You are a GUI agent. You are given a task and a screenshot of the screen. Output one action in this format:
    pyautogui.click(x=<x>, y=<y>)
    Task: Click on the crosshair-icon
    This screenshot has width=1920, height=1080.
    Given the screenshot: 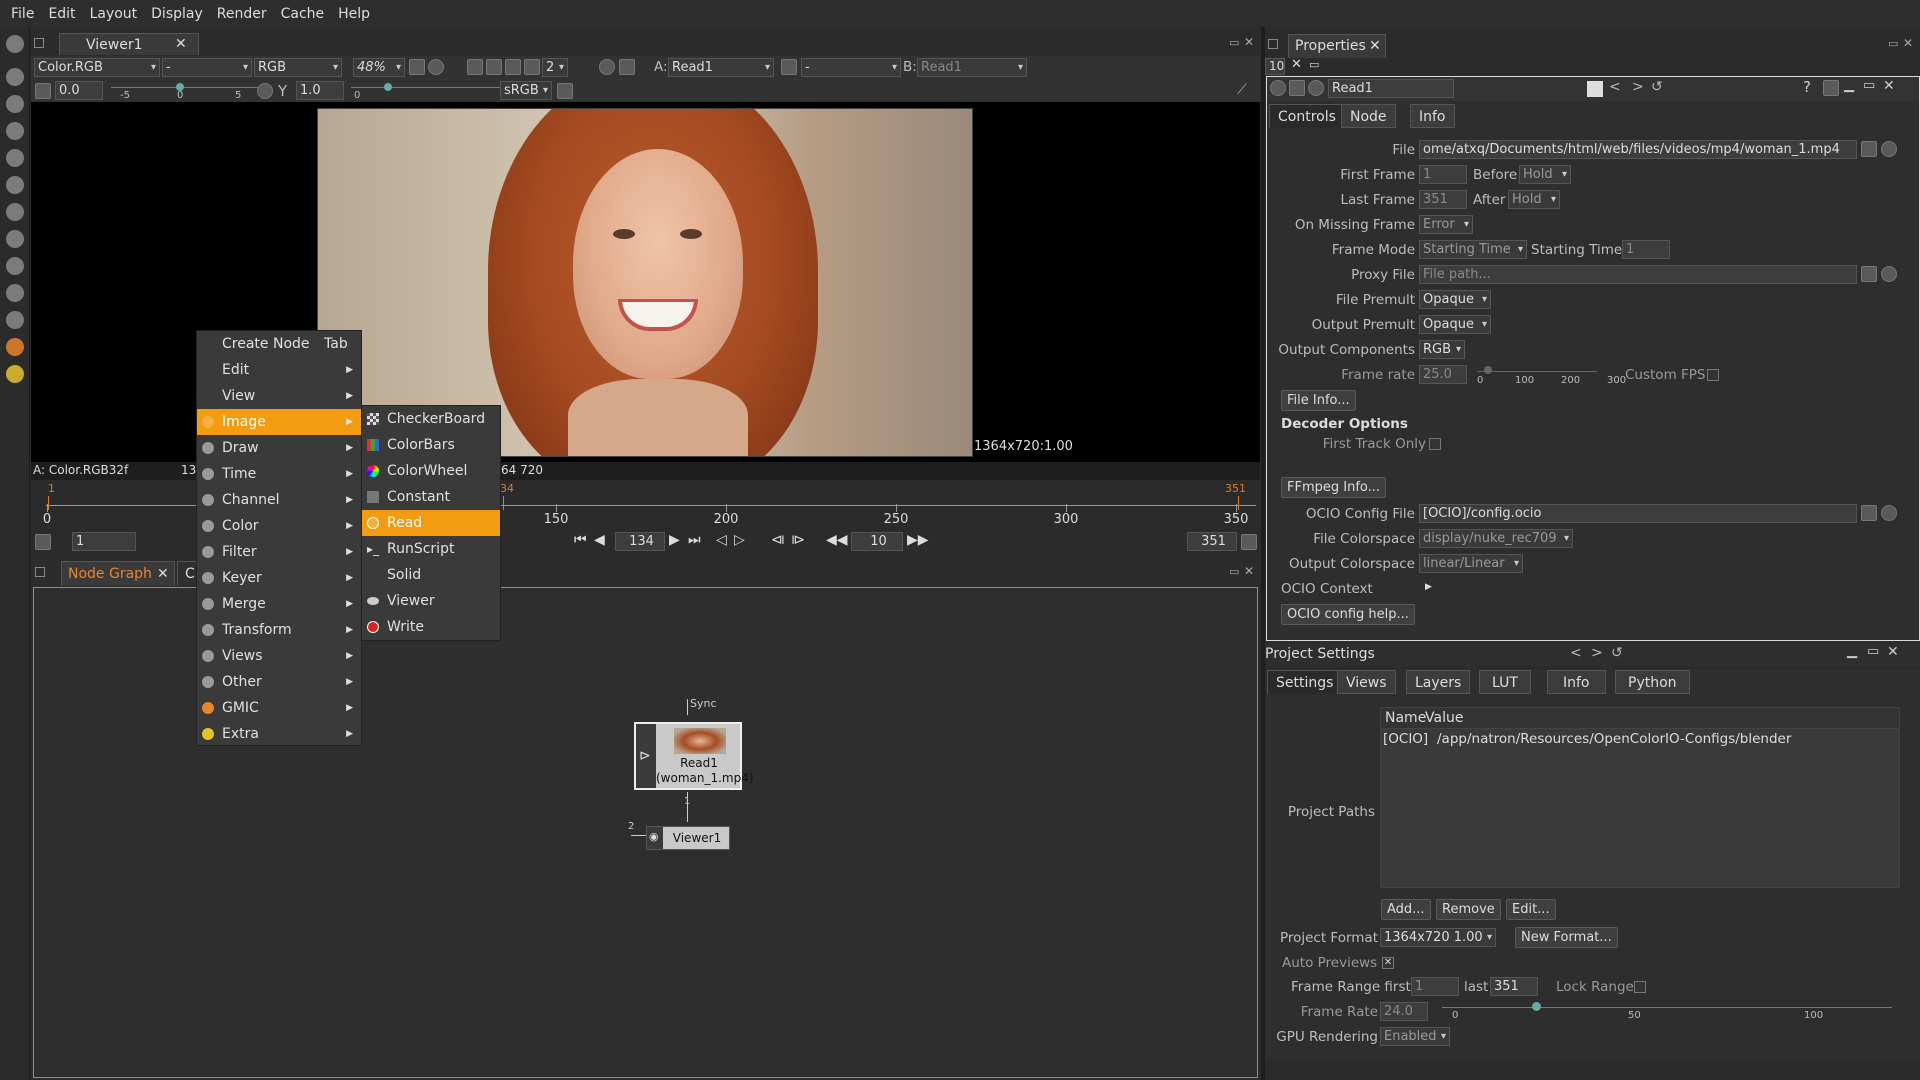 What is the action you would take?
    pyautogui.click(x=436, y=67)
    